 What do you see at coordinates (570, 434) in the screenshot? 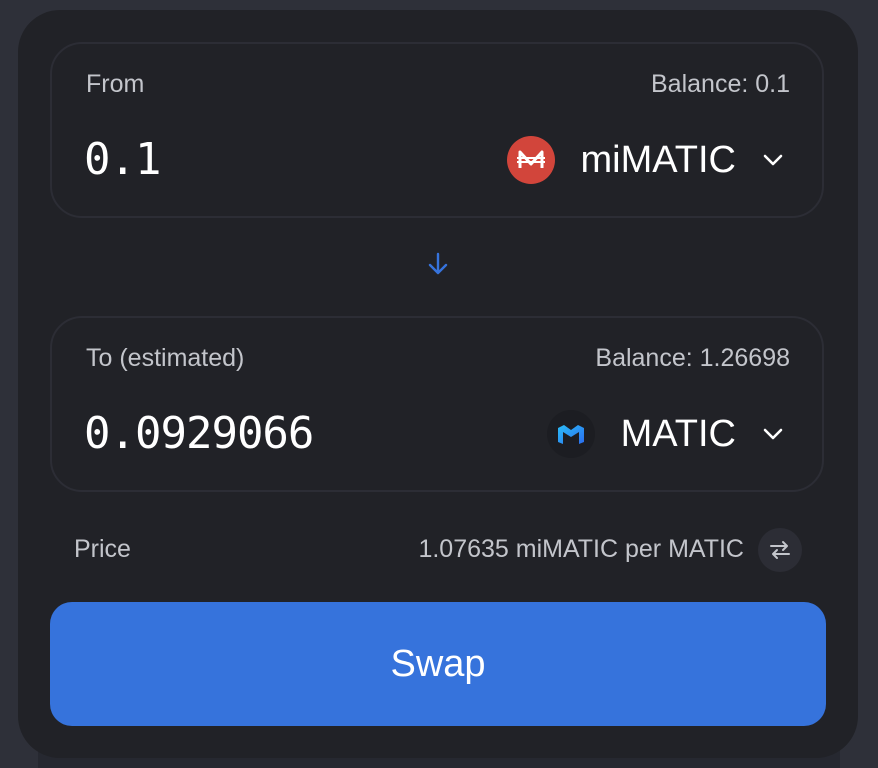
I see `matic-token-icon` at bounding box center [570, 434].